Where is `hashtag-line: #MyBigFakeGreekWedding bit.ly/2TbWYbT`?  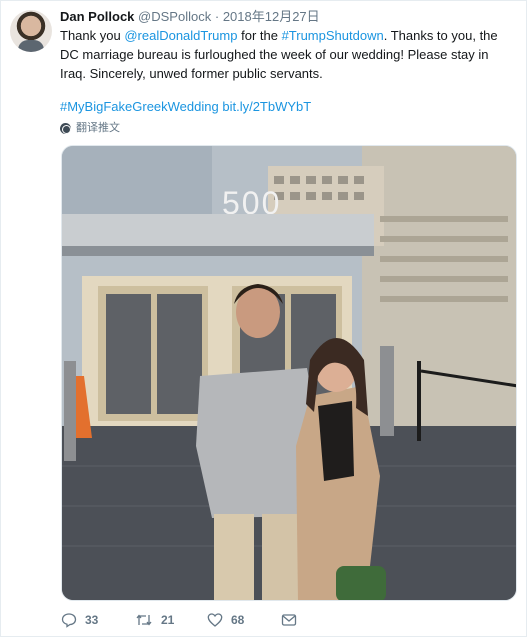 hashtag-line: #MyBigFakeGreekWedding bit.ly/2TbWYbT is located at coordinates (185, 106).